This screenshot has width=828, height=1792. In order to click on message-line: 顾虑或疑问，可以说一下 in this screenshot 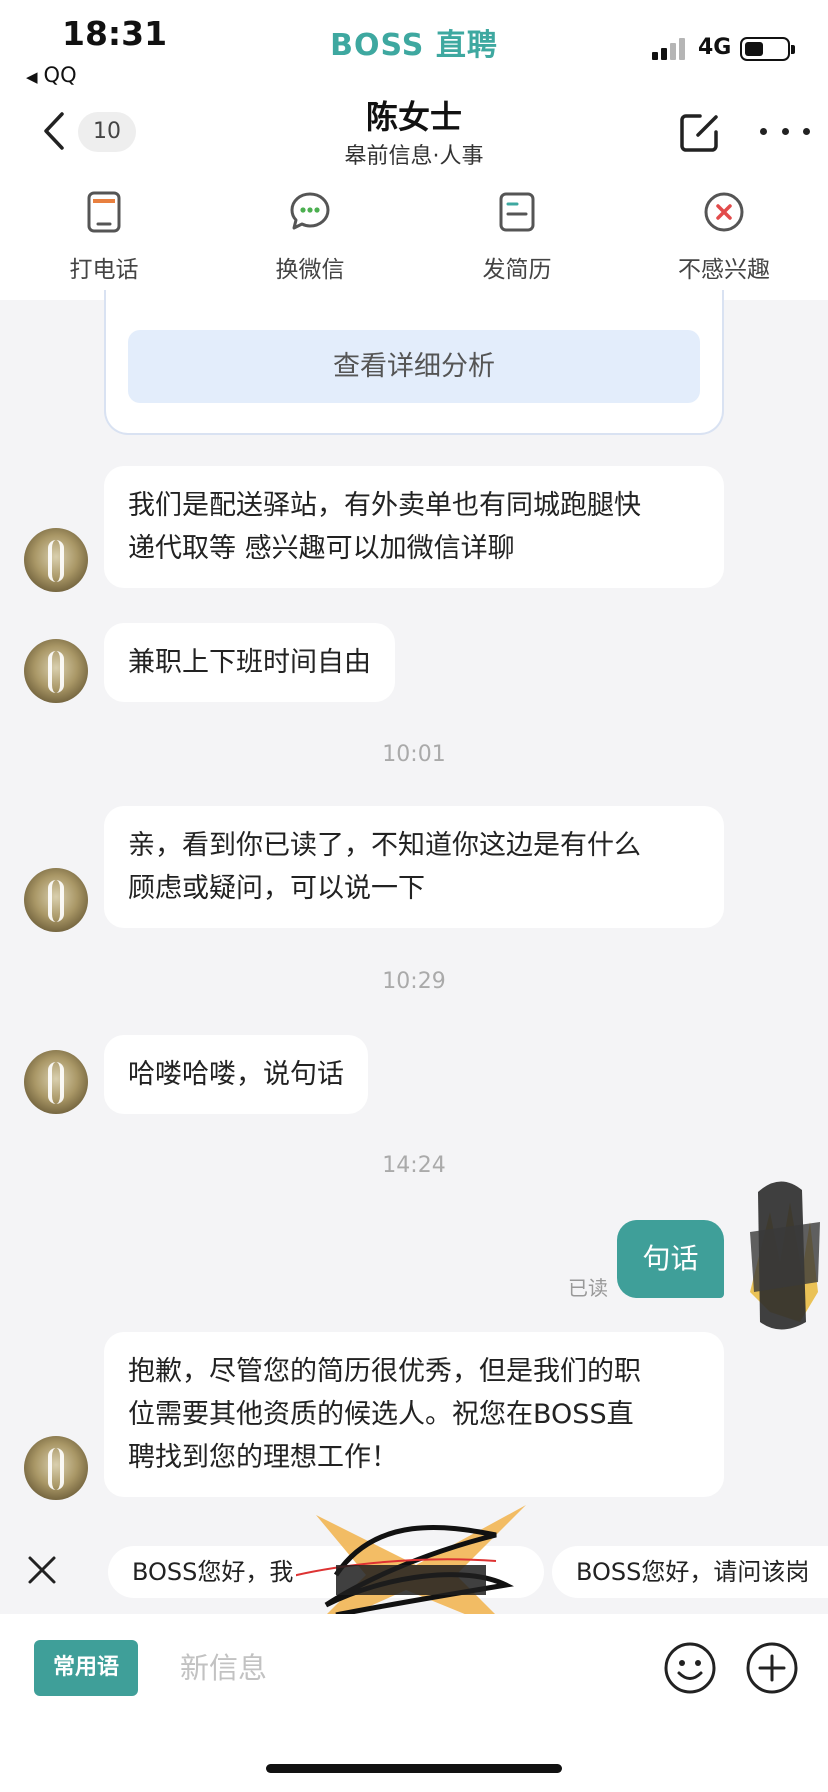, I will do `click(276, 888)`.